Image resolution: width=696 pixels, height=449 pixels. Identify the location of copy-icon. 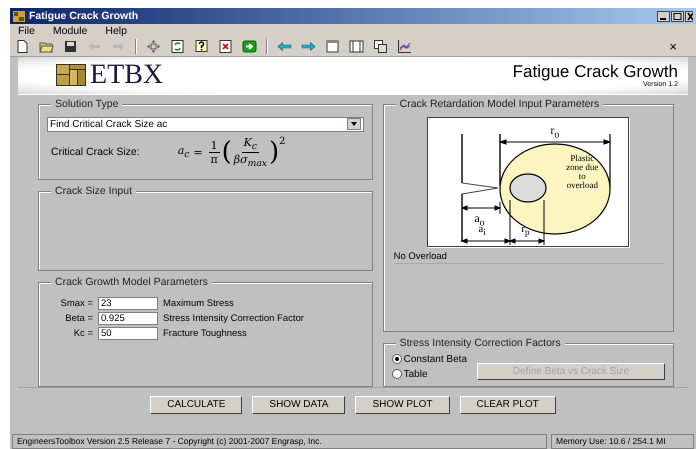
(380, 46).